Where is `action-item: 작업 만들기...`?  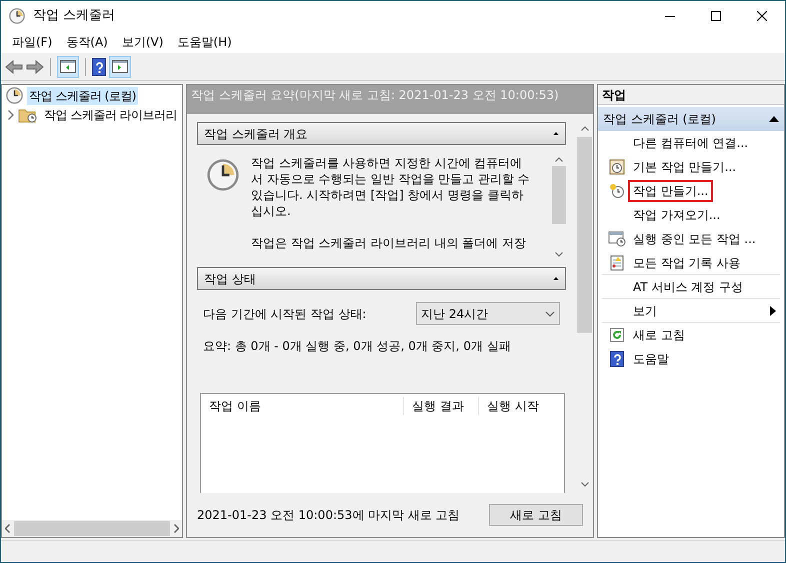 action-item: 작업 만들기... is located at coordinates (671, 191).